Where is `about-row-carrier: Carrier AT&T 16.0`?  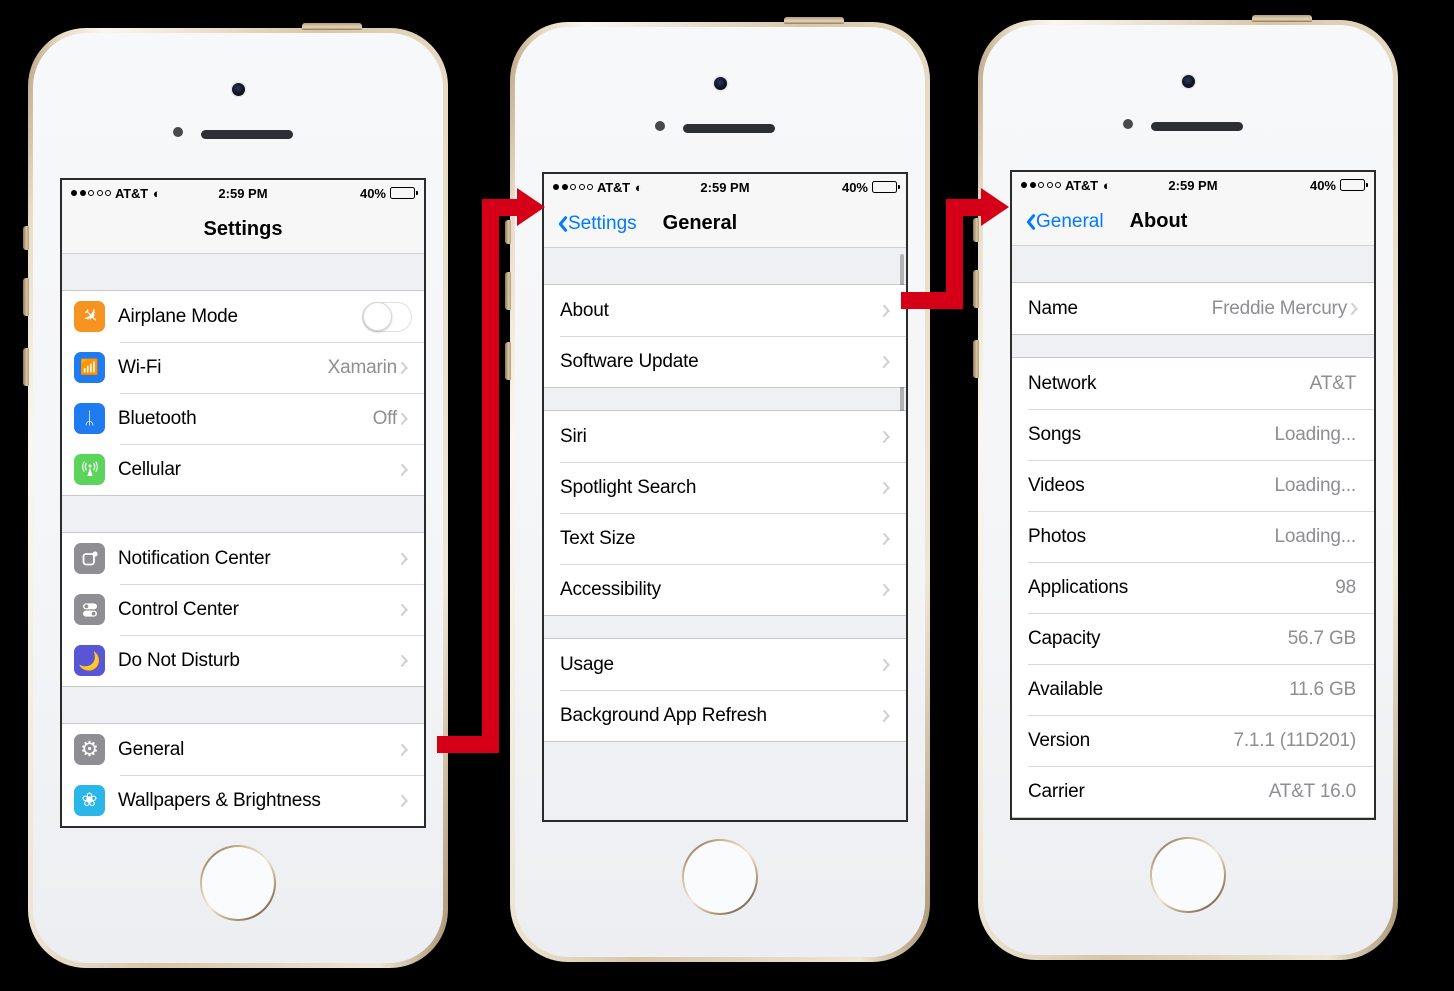
about-row-carrier: Carrier AT&T 16.0 is located at coordinates (1193, 791).